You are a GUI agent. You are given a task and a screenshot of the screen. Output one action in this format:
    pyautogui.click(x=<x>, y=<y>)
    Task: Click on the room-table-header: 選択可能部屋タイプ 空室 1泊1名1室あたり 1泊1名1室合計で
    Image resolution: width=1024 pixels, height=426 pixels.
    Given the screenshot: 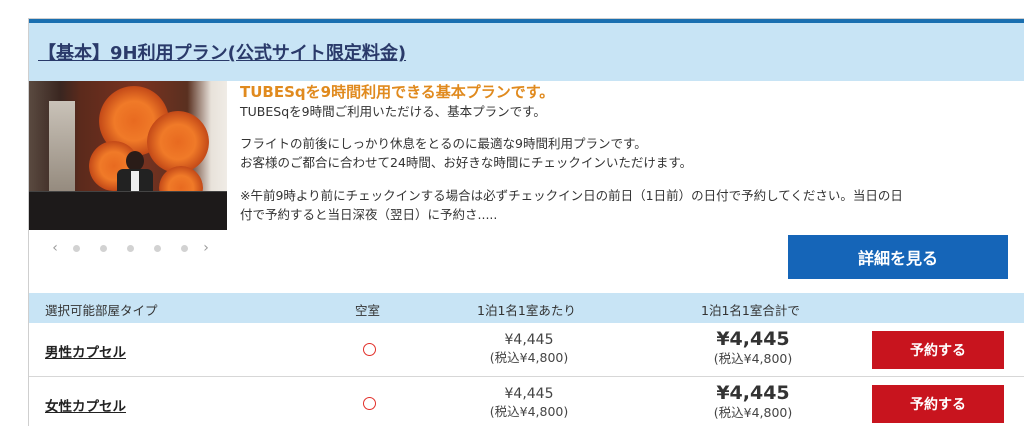 What is the action you would take?
    pyautogui.click(x=526, y=308)
    